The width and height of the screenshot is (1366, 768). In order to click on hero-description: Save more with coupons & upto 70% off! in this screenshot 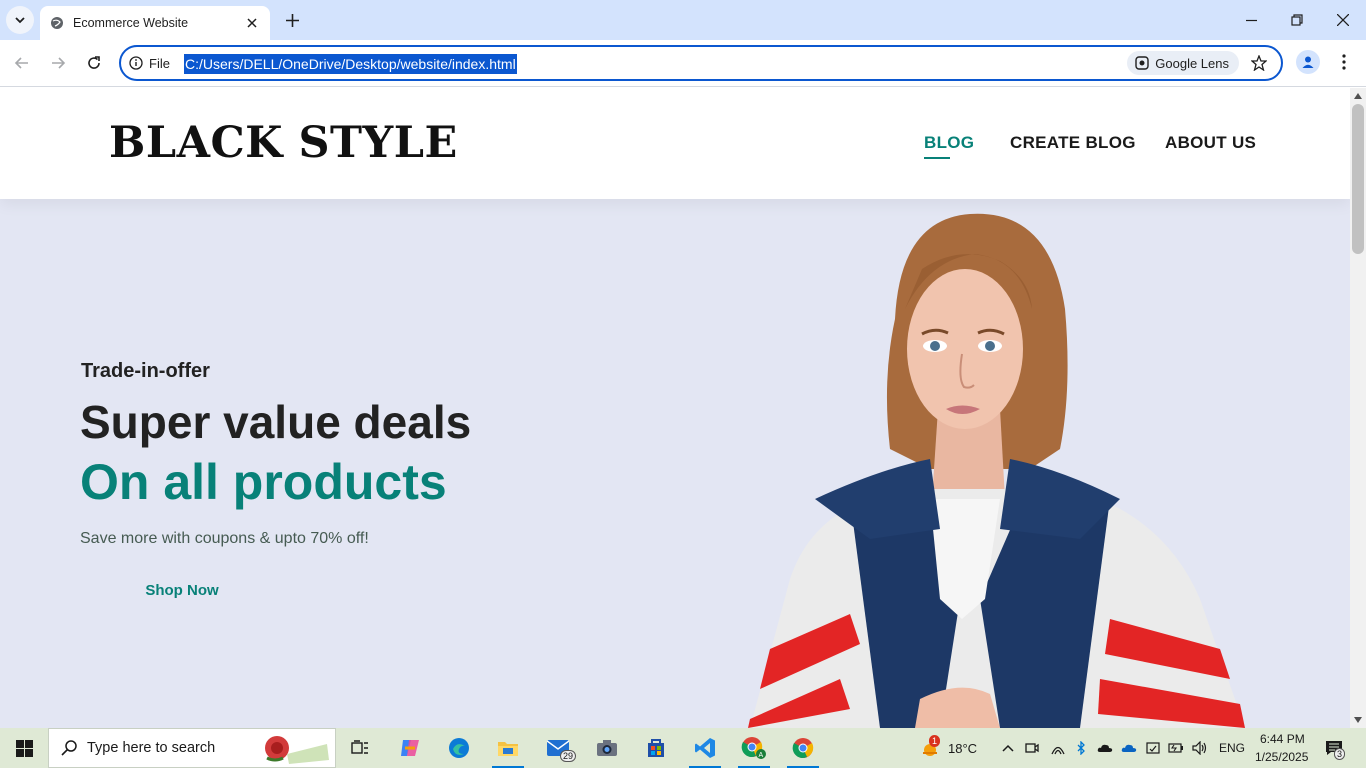, I will do `click(224, 538)`.